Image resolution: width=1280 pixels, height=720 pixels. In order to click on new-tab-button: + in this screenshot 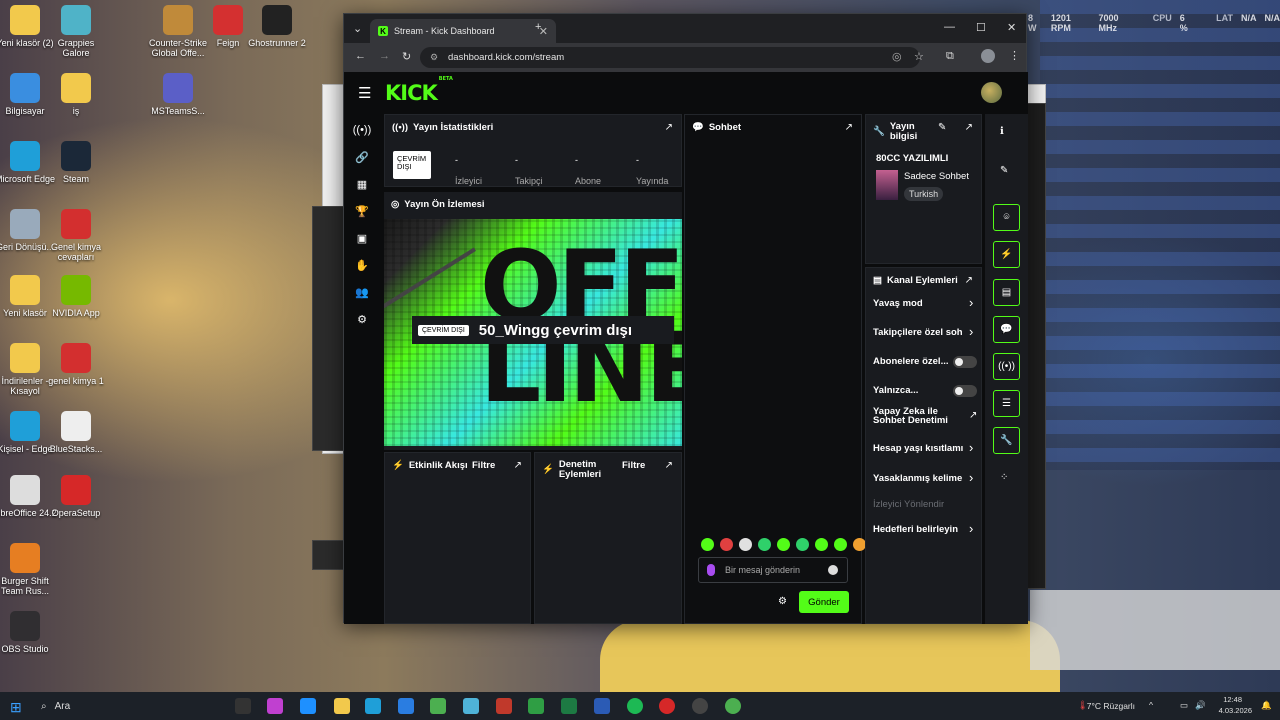, I will do `click(538, 27)`.